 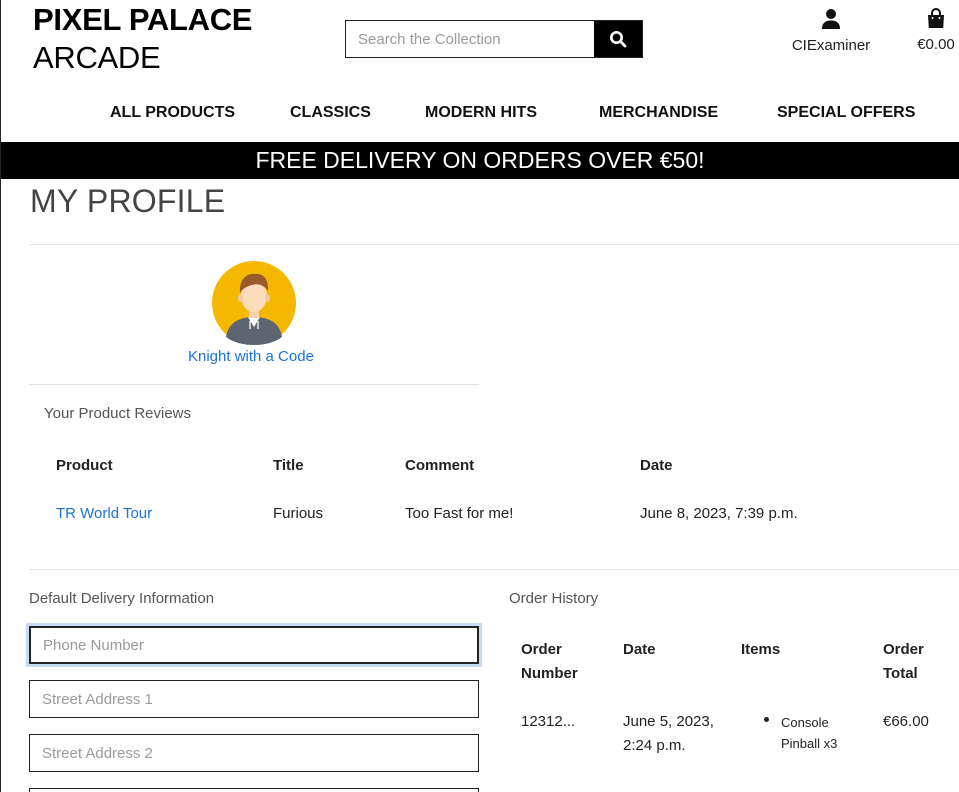 I want to click on shopping-bag: €0.00, so click(x=933, y=30).